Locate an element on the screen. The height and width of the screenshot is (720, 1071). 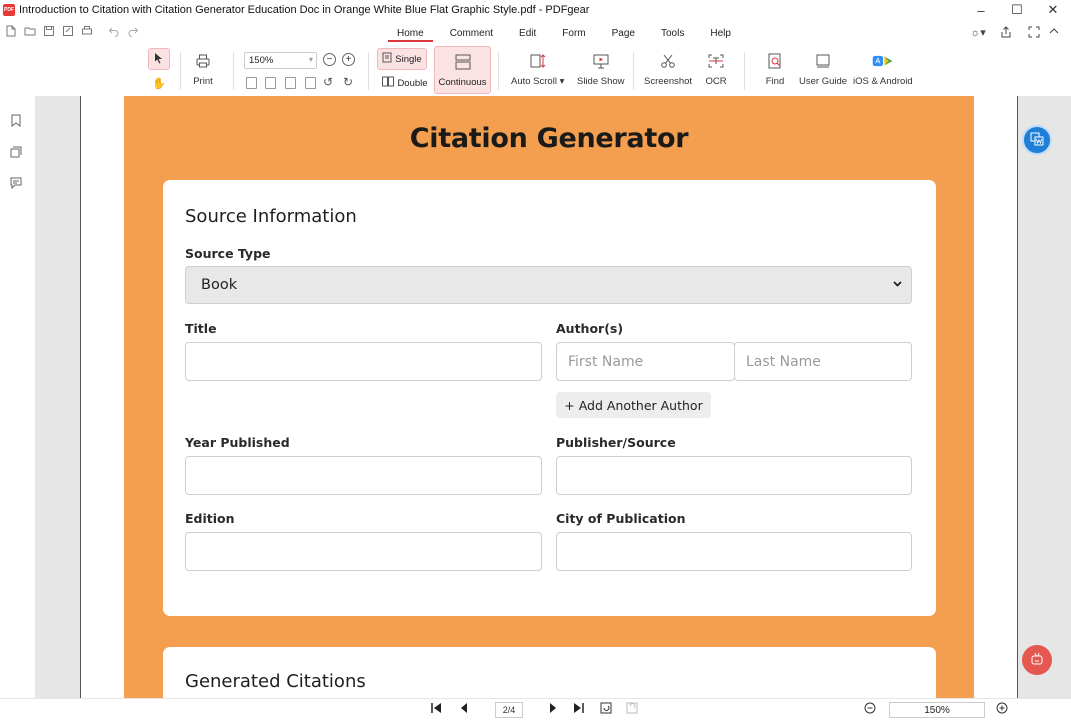
continuous-button: Continuous is located at coordinates (462, 70).